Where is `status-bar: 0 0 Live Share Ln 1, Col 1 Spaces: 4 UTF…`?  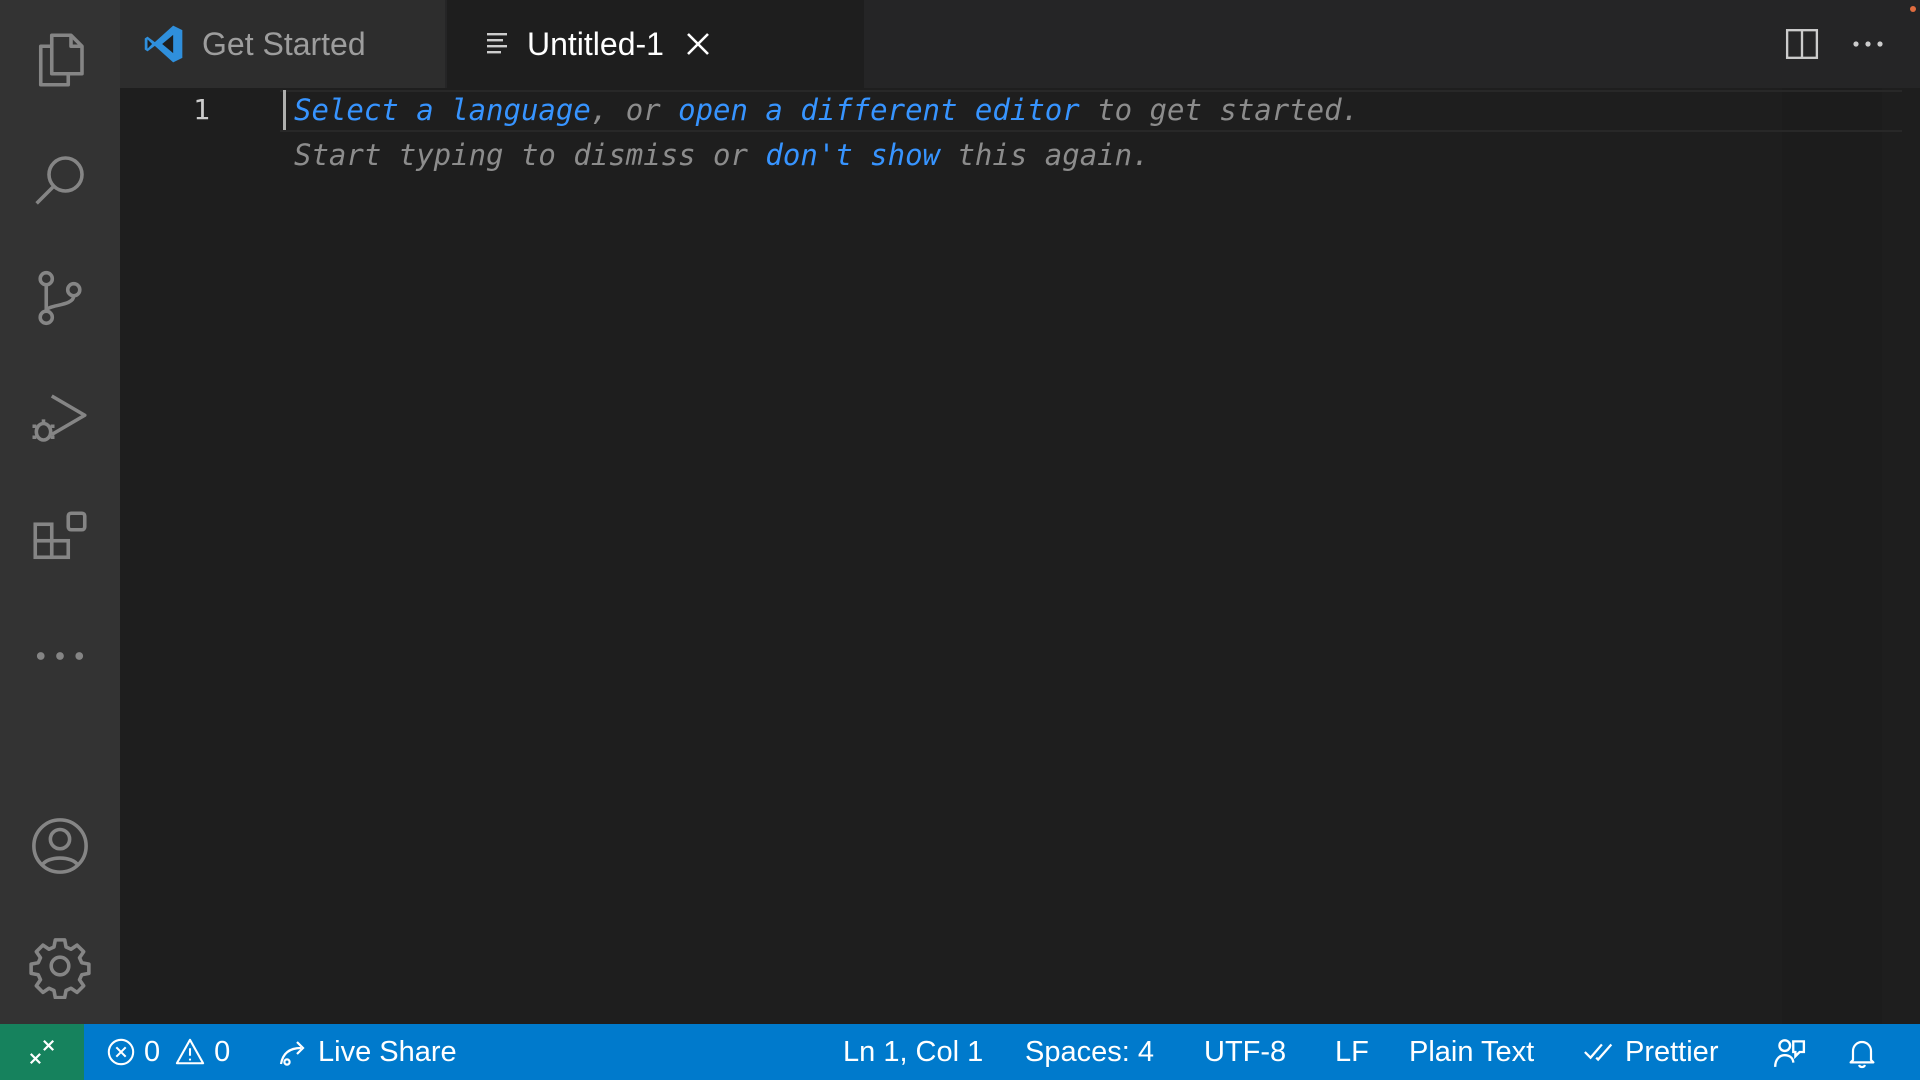
status-bar: 0 0 Live Share Ln 1, Col 1 Spaces: 4 UTF… is located at coordinates (960, 1052).